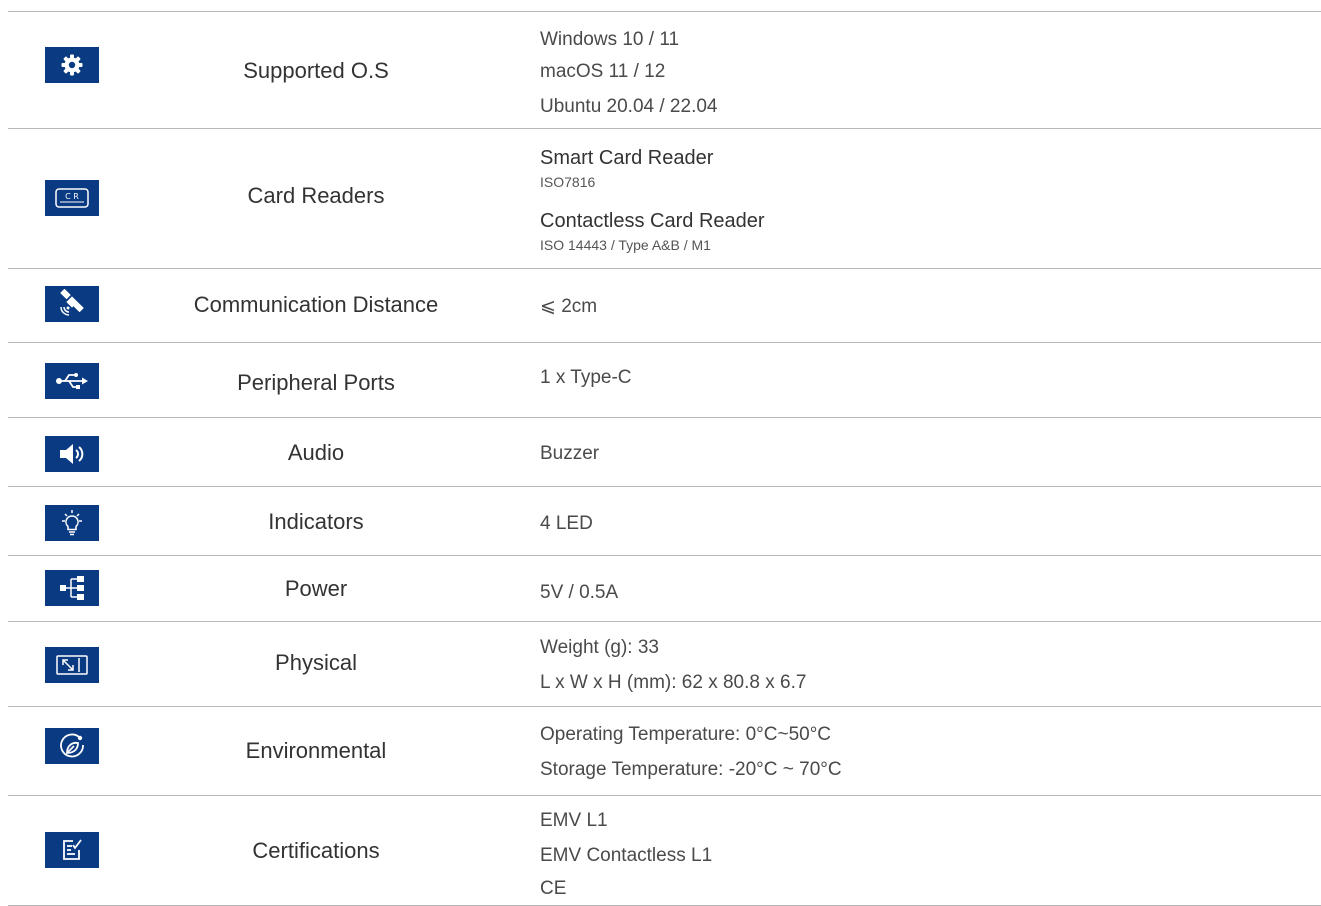  What do you see at coordinates (316, 850) in the screenshot?
I see `spec-label: Certifications` at bounding box center [316, 850].